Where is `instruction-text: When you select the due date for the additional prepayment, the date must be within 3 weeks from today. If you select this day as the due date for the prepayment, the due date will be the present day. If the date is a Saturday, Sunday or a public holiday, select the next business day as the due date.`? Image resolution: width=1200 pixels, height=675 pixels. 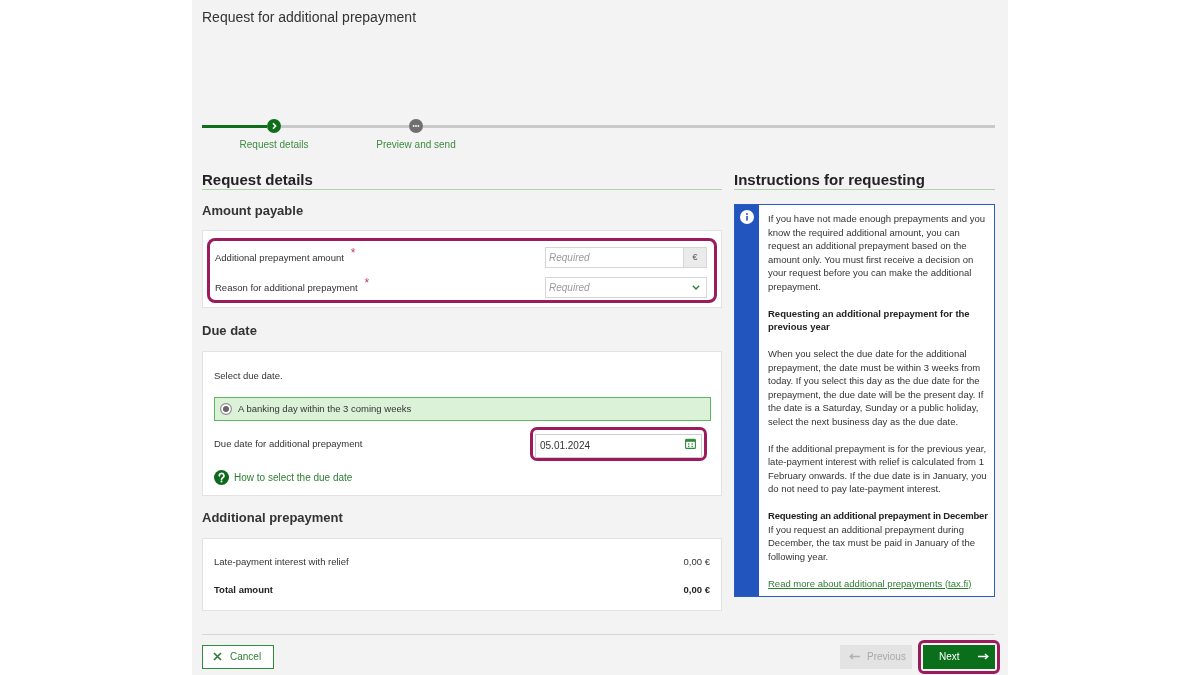 instruction-text: When you select the due date for the additional prepayment, the date must be within 3 weeks from today. If you select this day as the due date for the prepayment, the due date will be the present day. If the date is a Saturday, Sunday or a public holiday, select the next business day as the due date. is located at coordinates (876, 387).